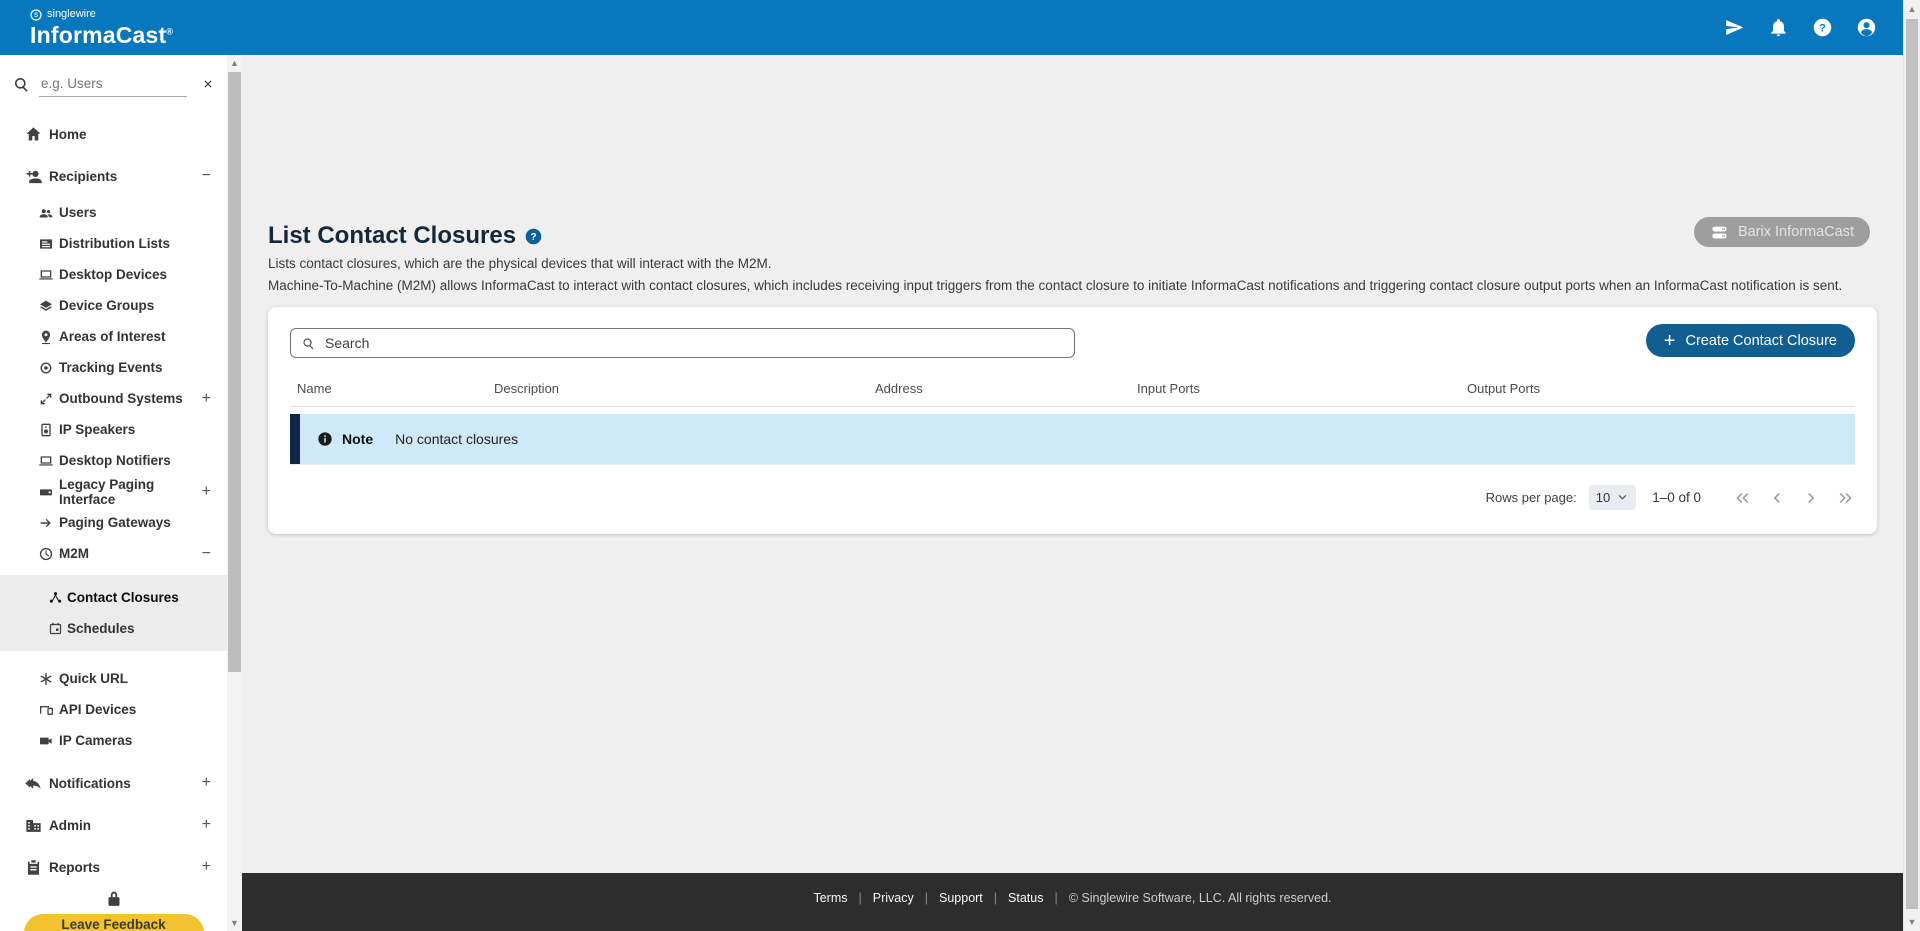 The image size is (1920, 931). I want to click on page-scrollbar: ▲ ▼, so click(1911, 465).